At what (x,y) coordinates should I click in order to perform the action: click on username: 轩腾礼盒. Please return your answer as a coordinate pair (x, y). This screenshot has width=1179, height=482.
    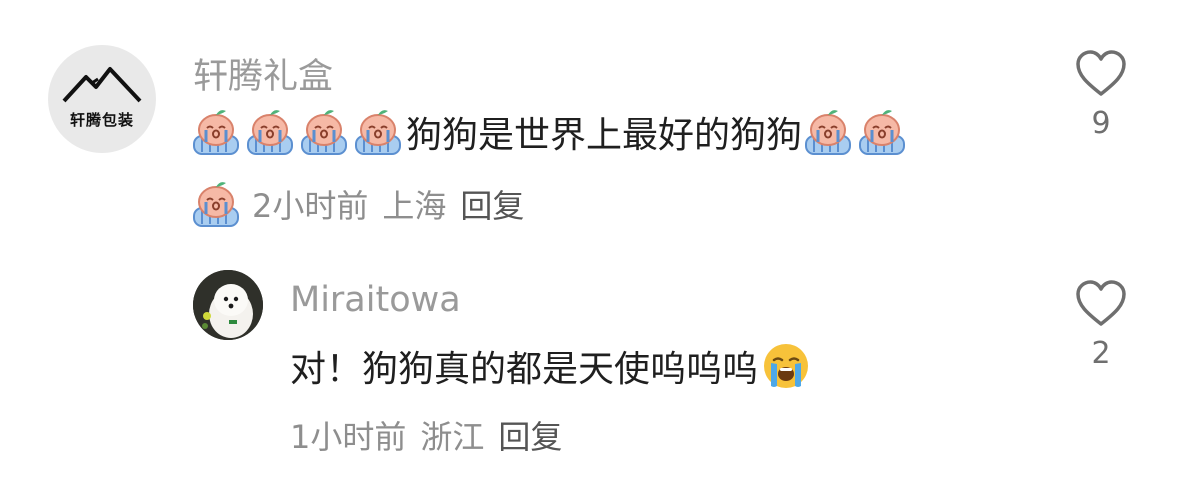
    Looking at the image, I should click on (263, 73).